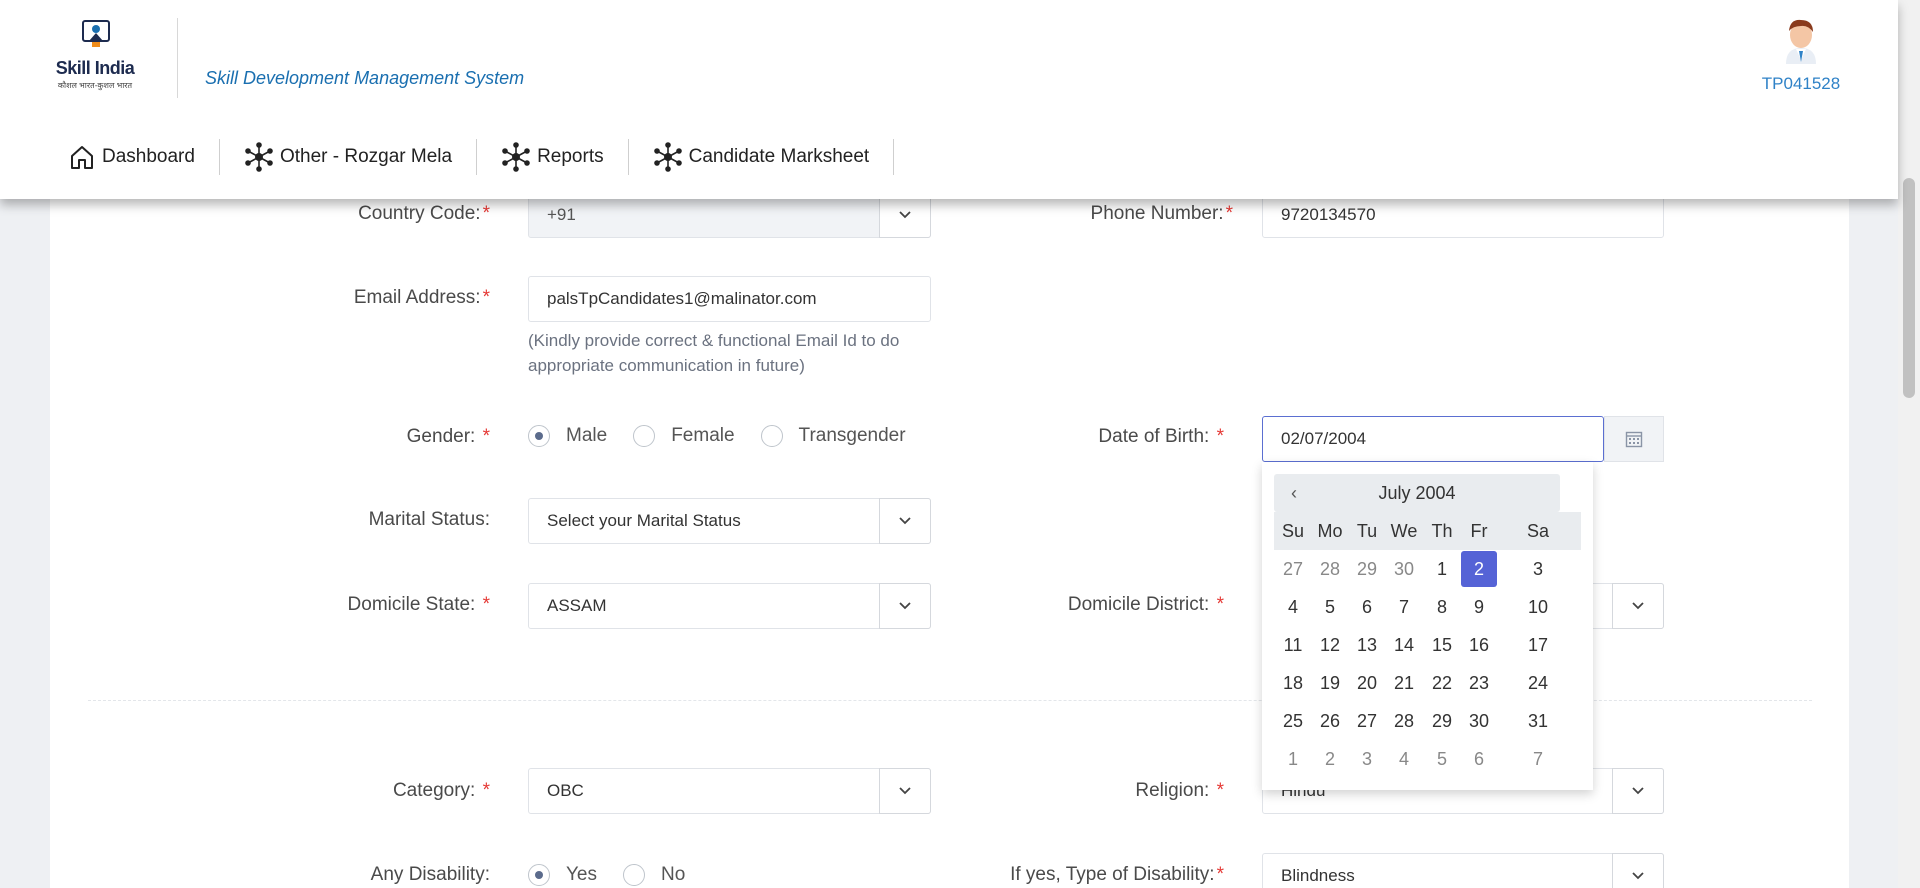 The height and width of the screenshot is (888, 1920). What do you see at coordinates (1538, 683) in the screenshot?
I see `day-cell: 24` at bounding box center [1538, 683].